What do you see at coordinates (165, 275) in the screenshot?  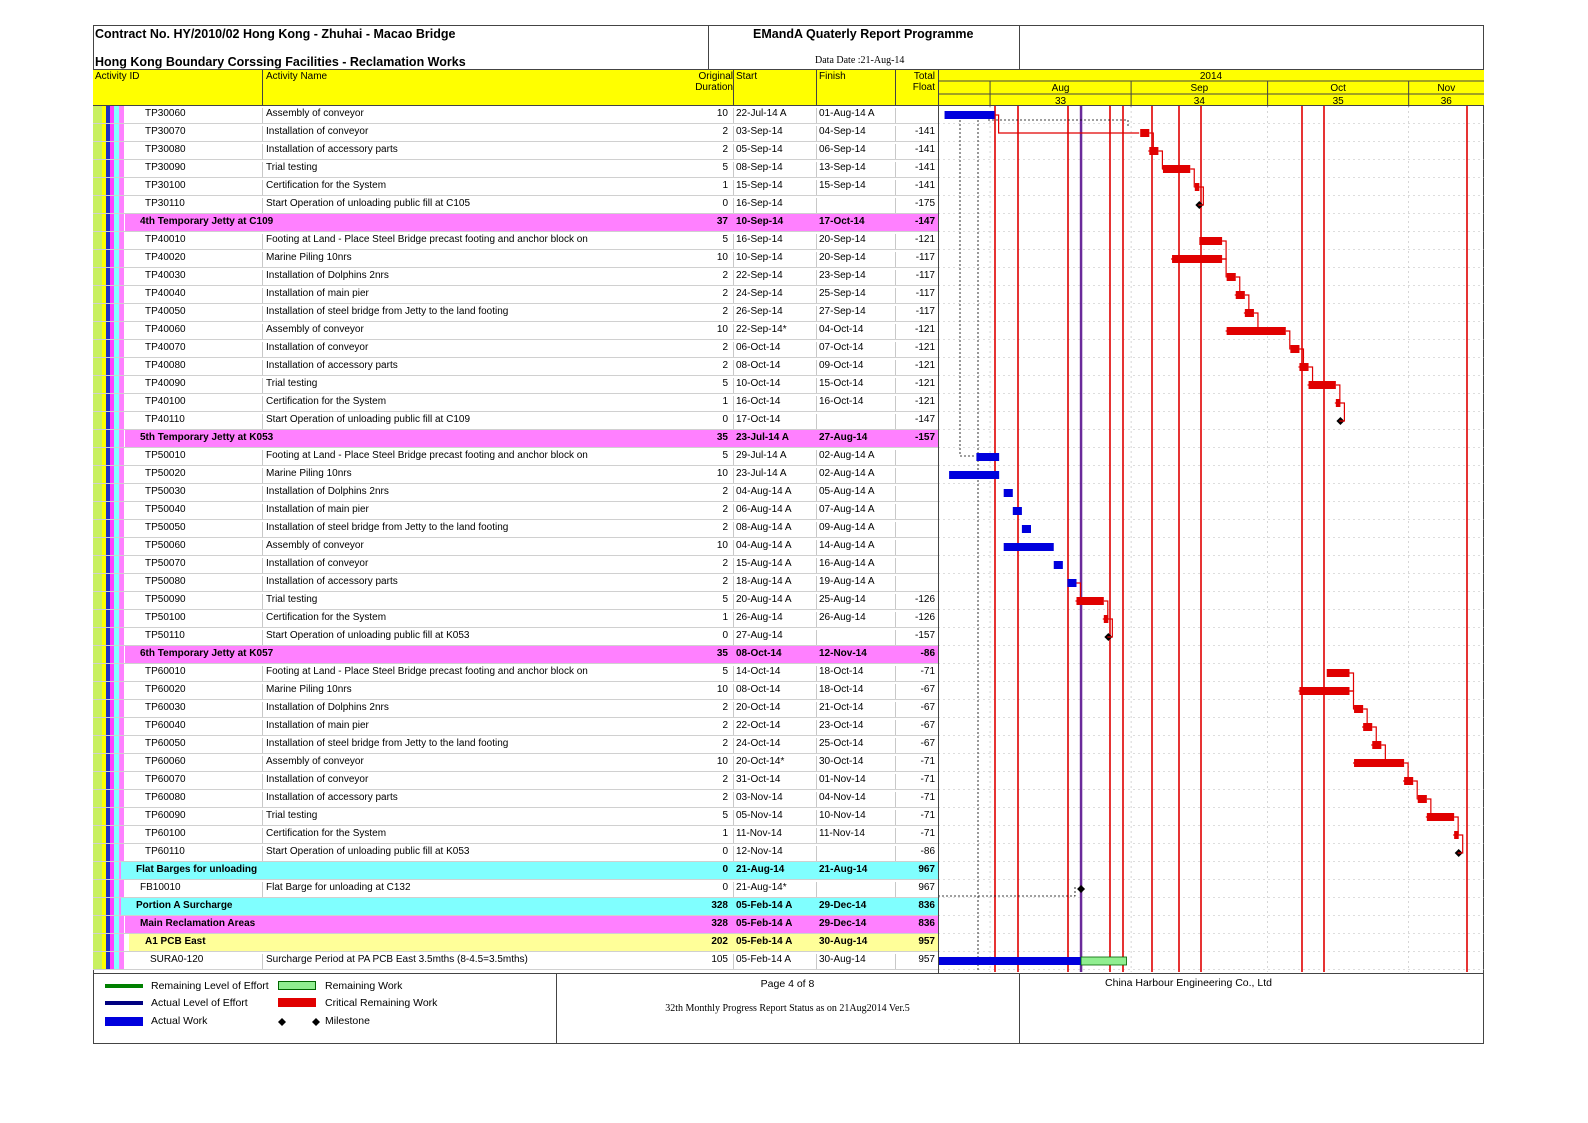 I see `activity-id: TP40030` at bounding box center [165, 275].